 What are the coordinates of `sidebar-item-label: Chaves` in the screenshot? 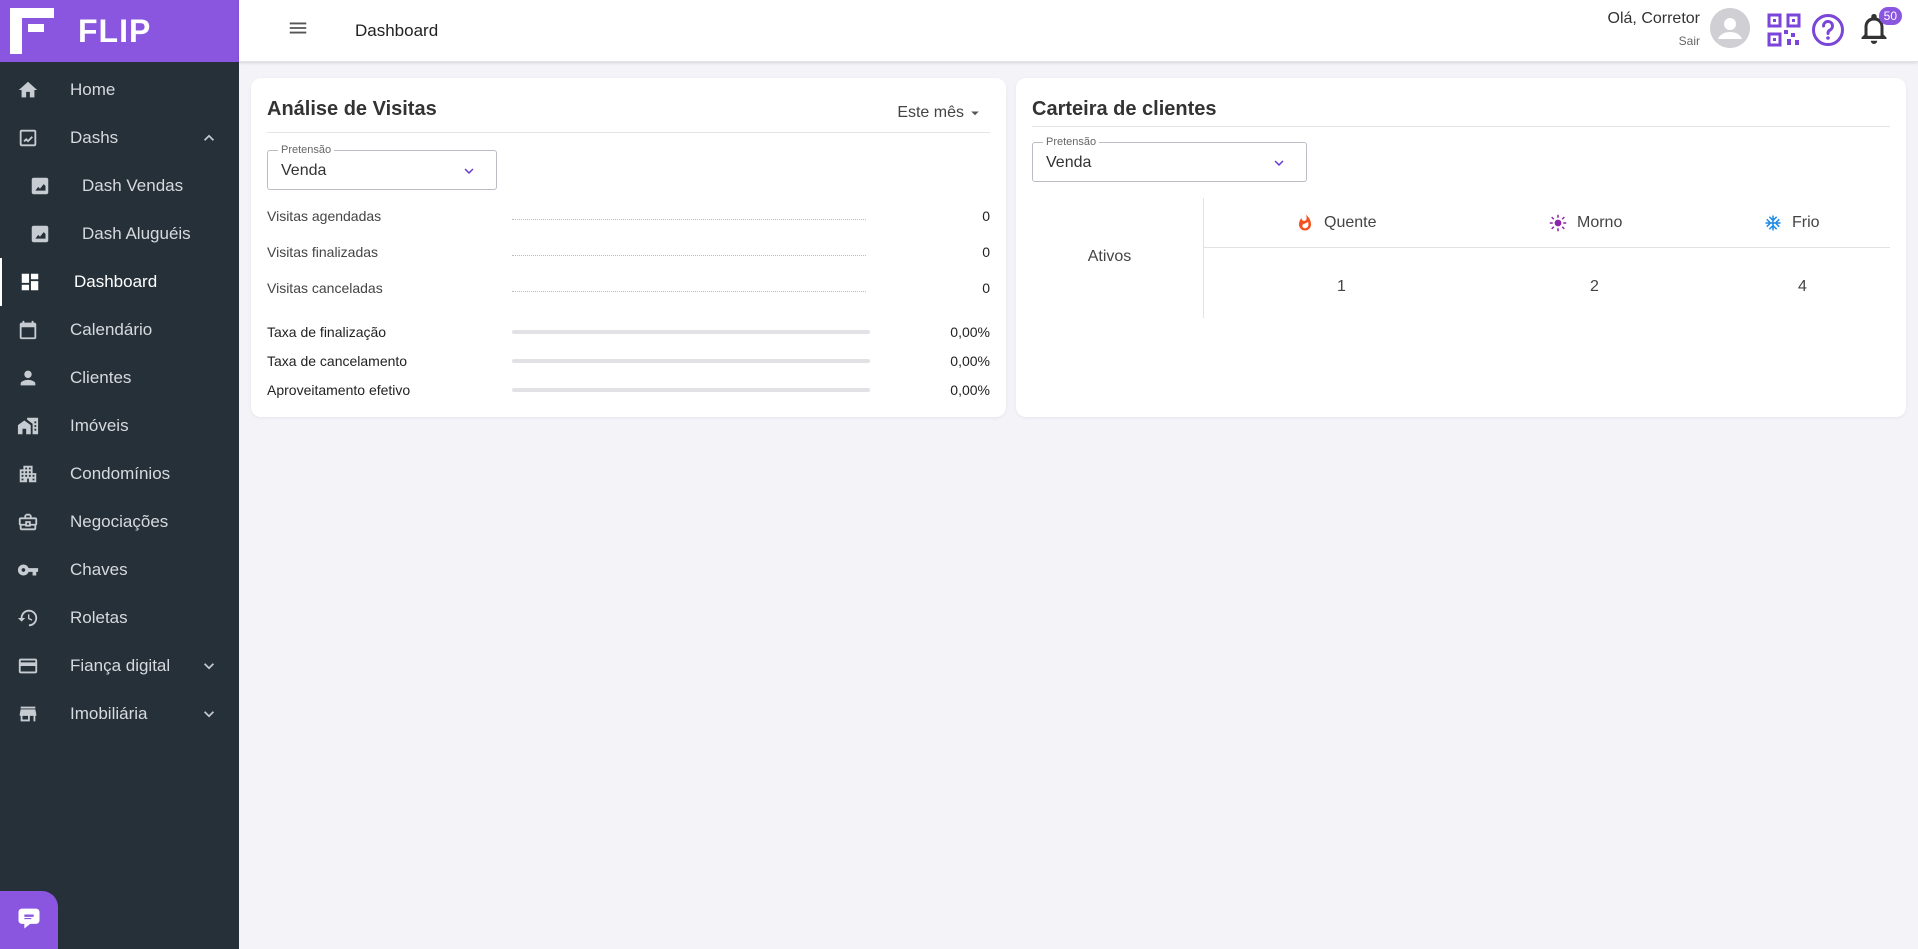 It's located at (99, 569).